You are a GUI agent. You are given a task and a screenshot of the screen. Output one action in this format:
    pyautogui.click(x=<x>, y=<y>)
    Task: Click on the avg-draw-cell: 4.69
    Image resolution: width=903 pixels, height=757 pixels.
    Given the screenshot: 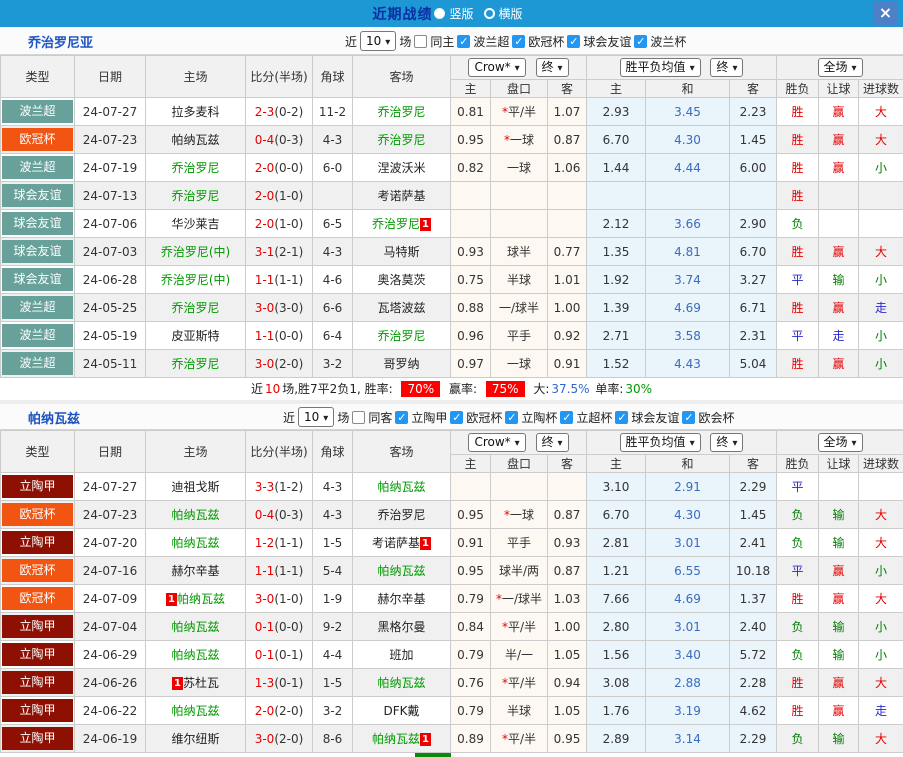 What is the action you would take?
    pyautogui.click(x=688, y=598)
    